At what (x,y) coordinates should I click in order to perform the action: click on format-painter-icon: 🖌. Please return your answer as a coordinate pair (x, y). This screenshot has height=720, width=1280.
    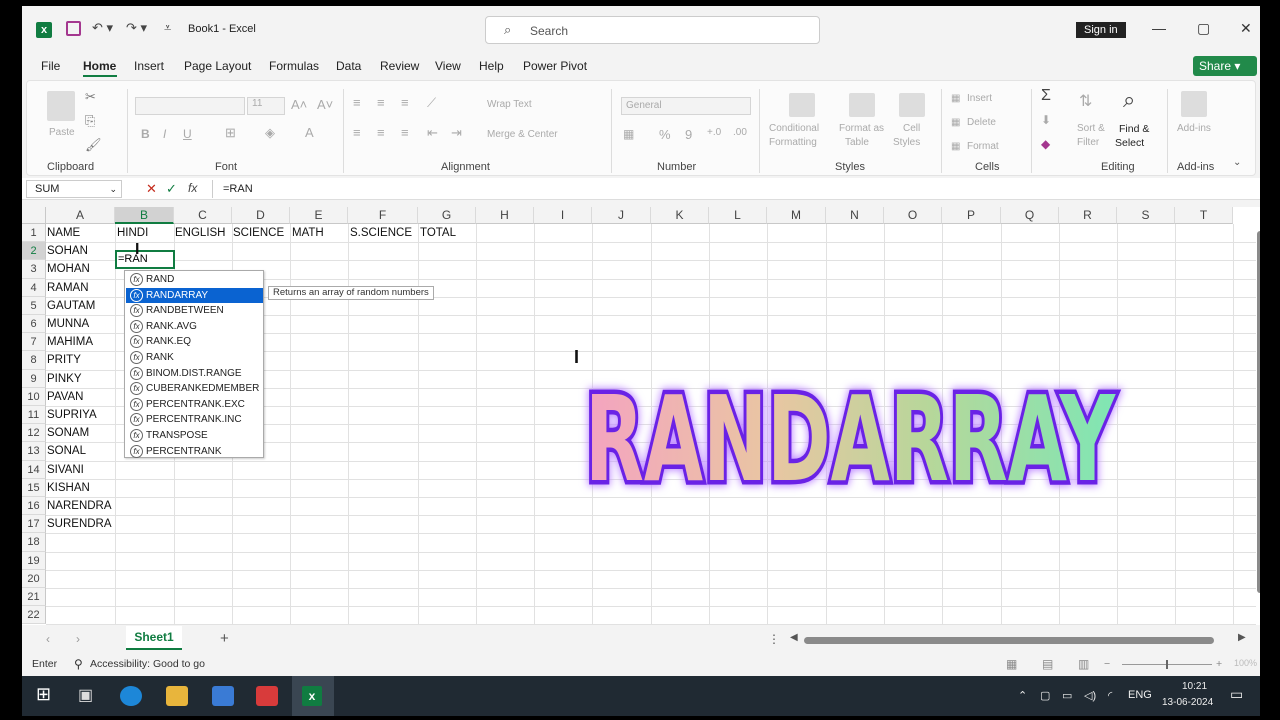
    Looking at the image, I should click on (93, 145).